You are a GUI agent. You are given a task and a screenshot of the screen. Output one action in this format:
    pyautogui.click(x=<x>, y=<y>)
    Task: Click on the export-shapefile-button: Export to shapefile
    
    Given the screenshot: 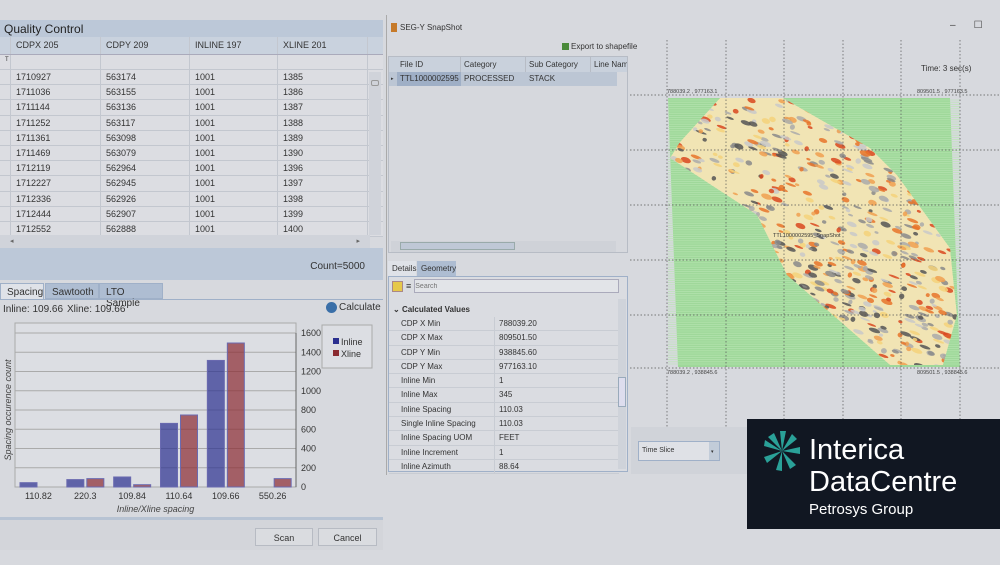 What is the action you would take?
    pyautogui.click(x=599, y=46)
    